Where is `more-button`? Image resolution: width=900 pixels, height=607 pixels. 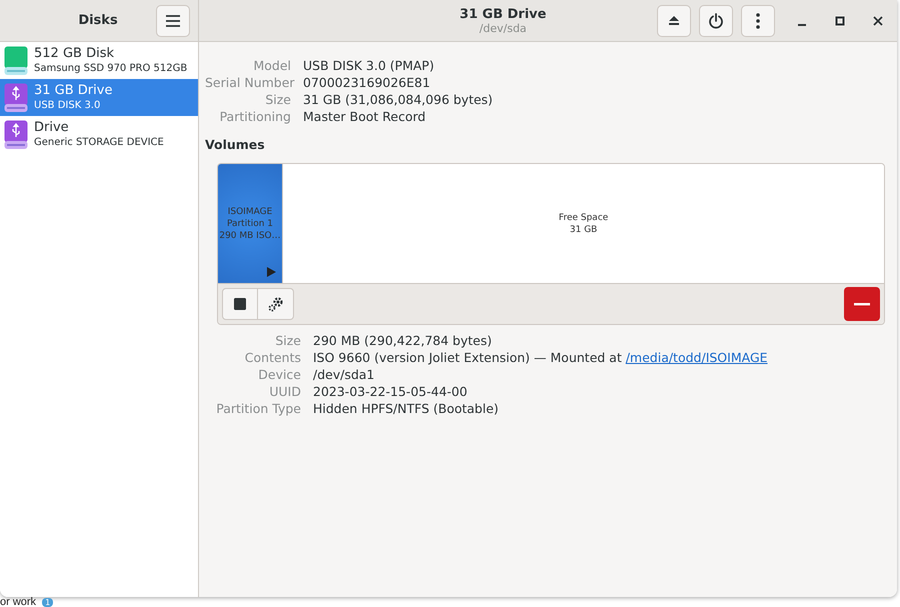
more-button is located at coordinates (758, 20).